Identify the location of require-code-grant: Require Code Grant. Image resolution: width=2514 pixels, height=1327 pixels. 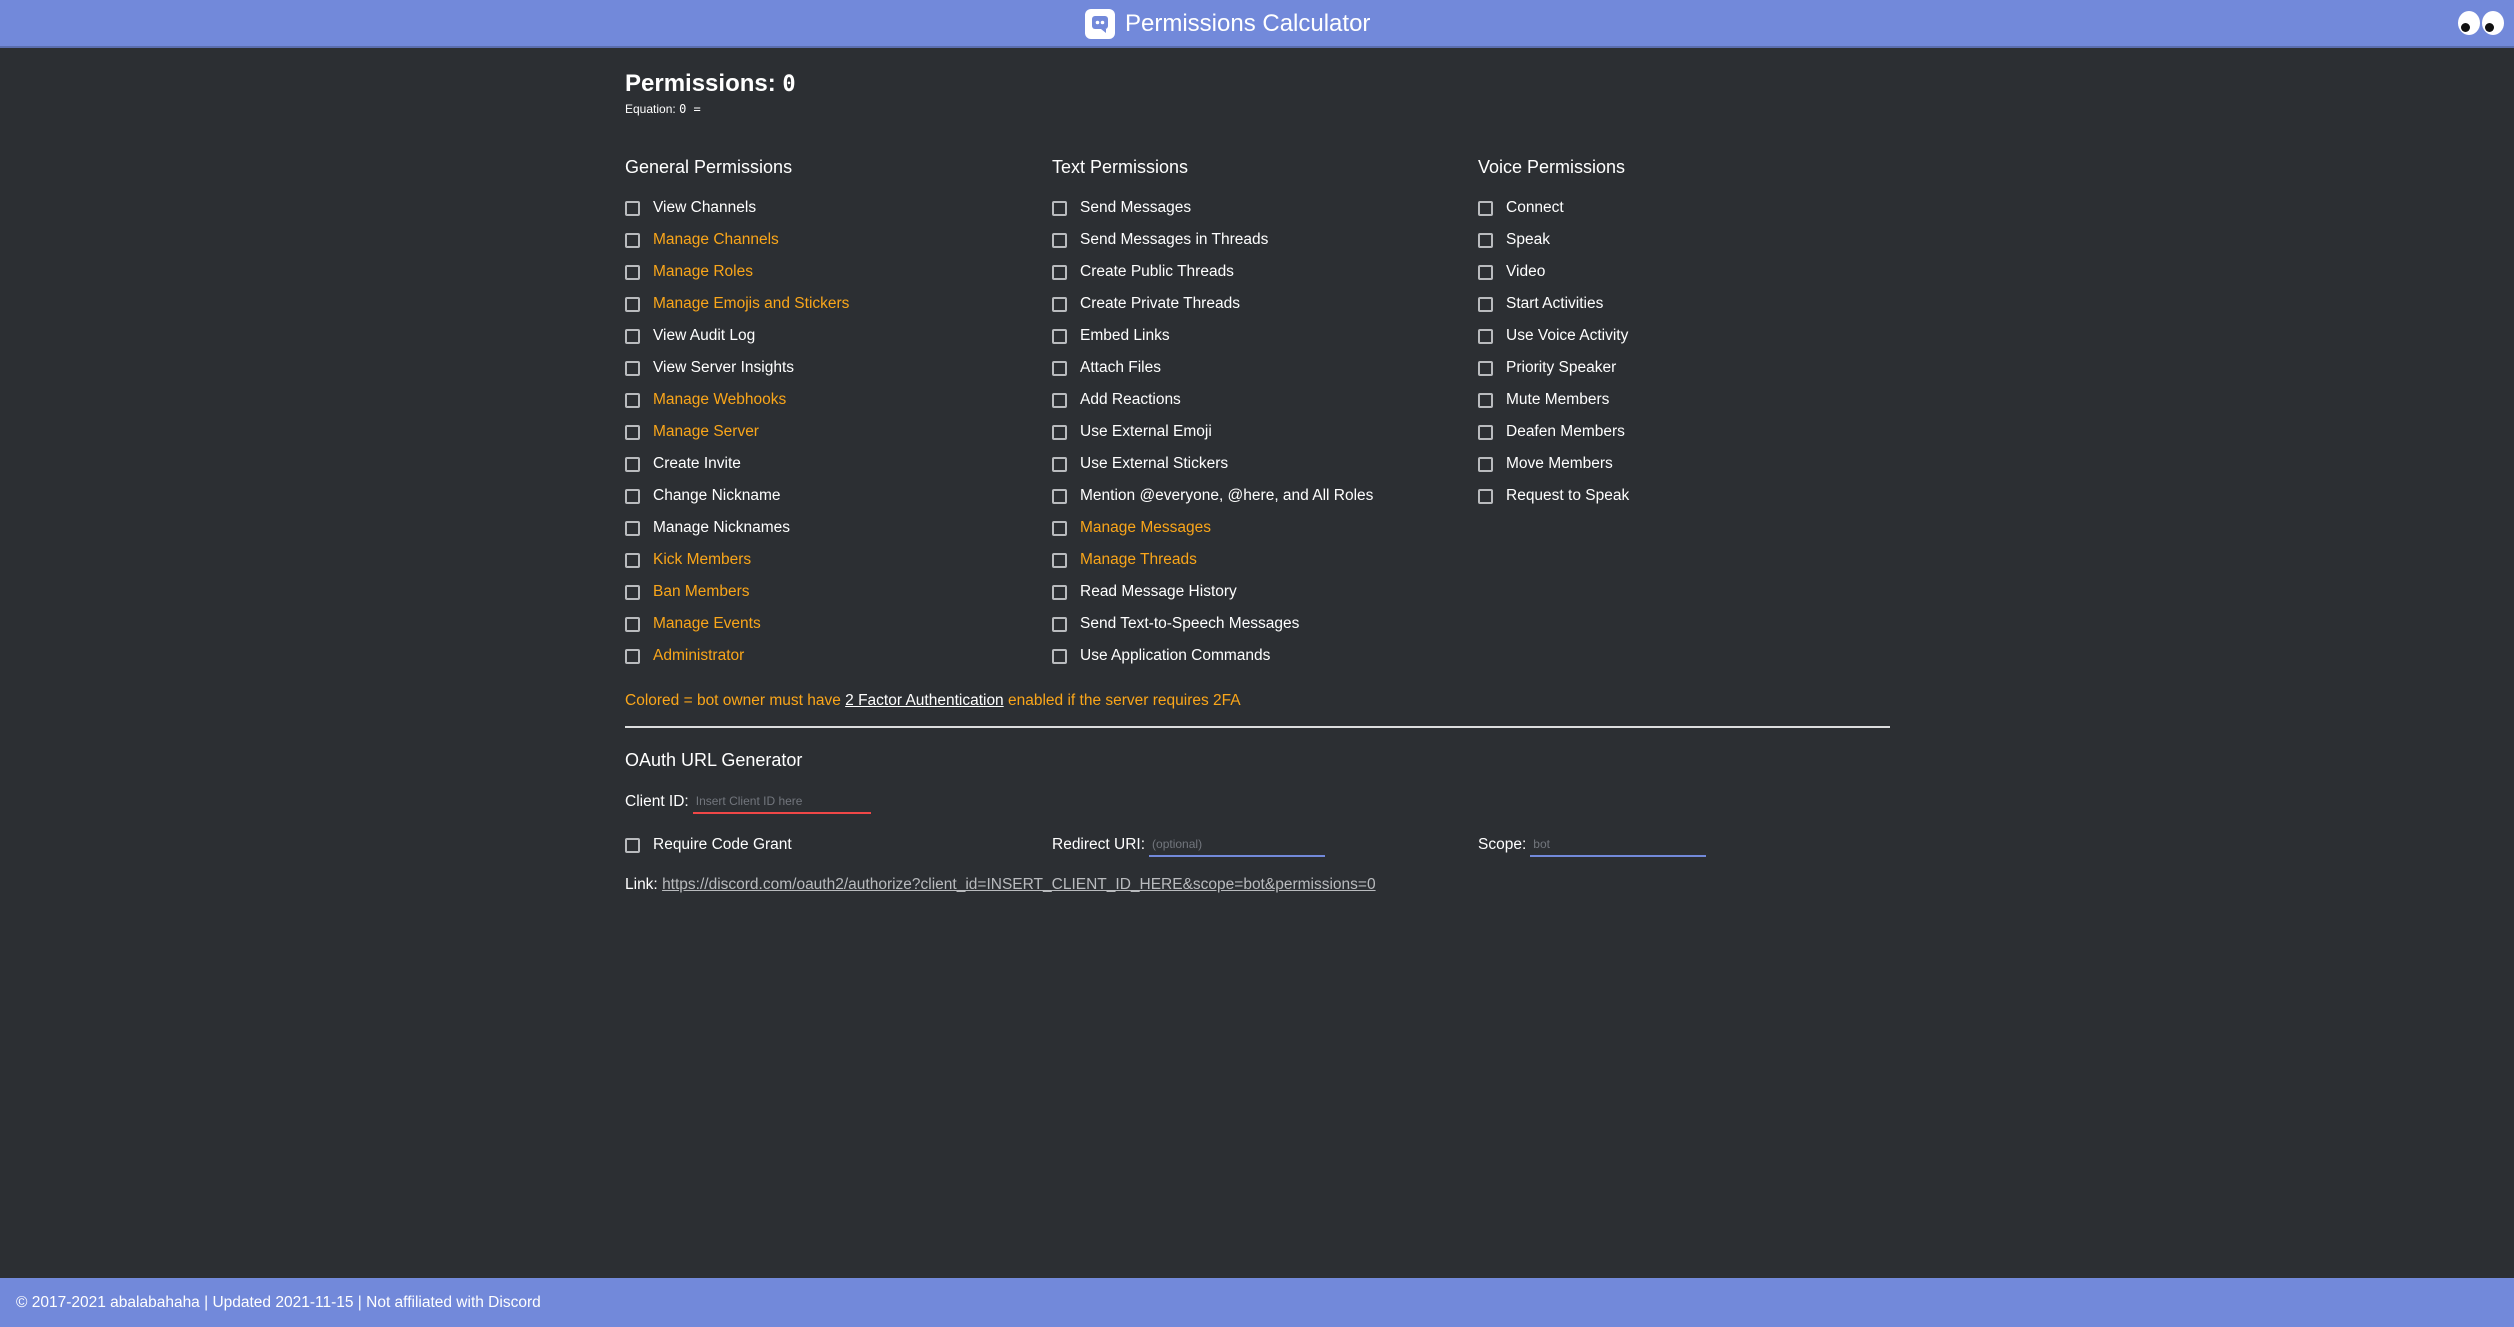
(708, 845).